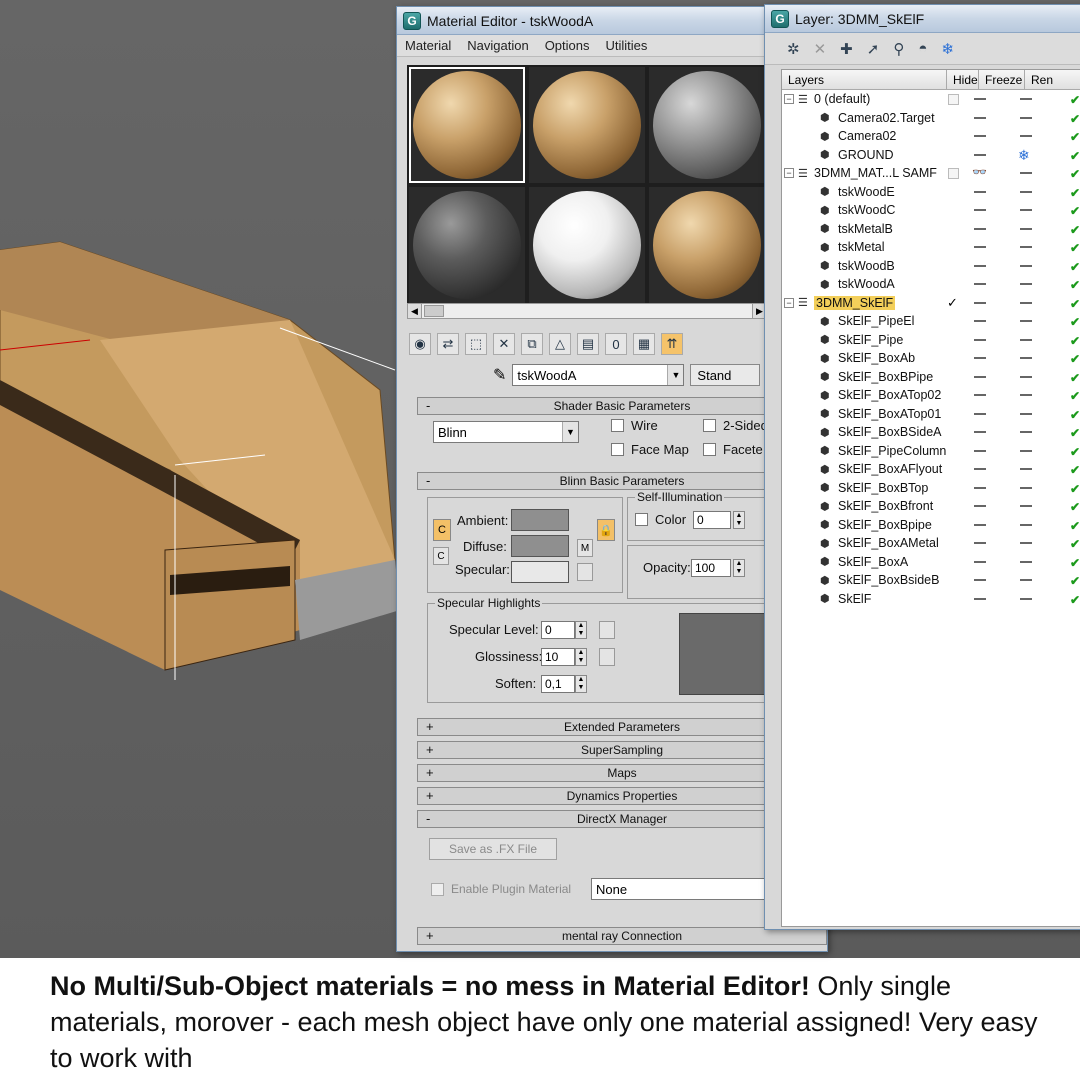 The height and width of the screenshot is (1080, 1080). Describe the element at coordinates (434, 311) in the screenshot. I see `scroll-thumb` at that location.